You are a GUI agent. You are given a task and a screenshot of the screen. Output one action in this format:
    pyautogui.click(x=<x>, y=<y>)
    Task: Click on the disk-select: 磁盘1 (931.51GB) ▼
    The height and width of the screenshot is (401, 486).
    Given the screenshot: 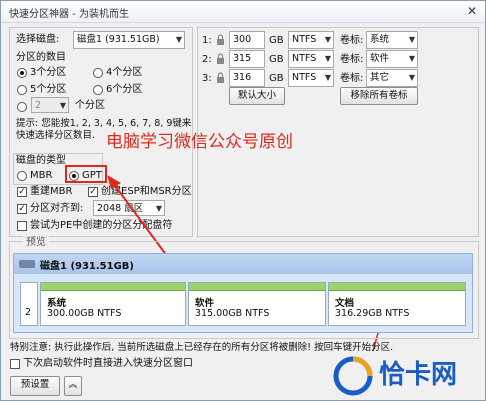 What is the action you would take?
    pyautogui.click(x=129, y=40)
    